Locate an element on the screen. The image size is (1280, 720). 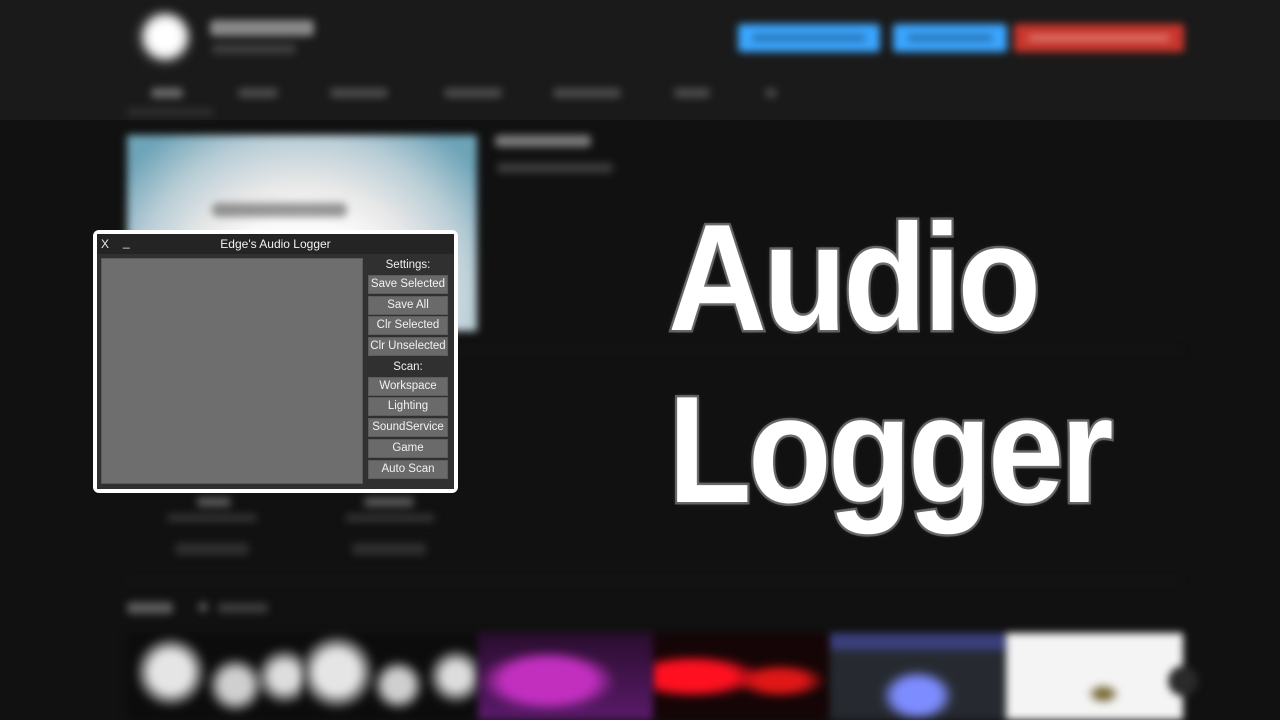
clear-unselected-button: Clr Unselected is located at coordinates (408, 347).